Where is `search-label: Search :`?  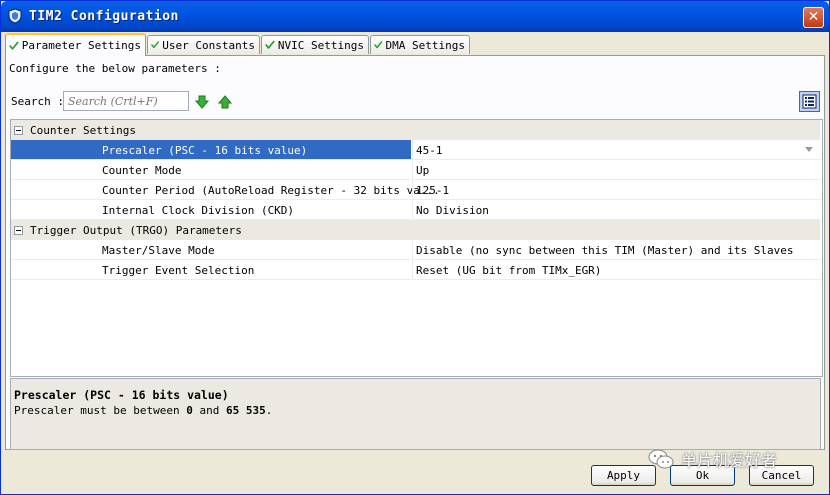 search-label: Search : is located at coordinates (37, 101).